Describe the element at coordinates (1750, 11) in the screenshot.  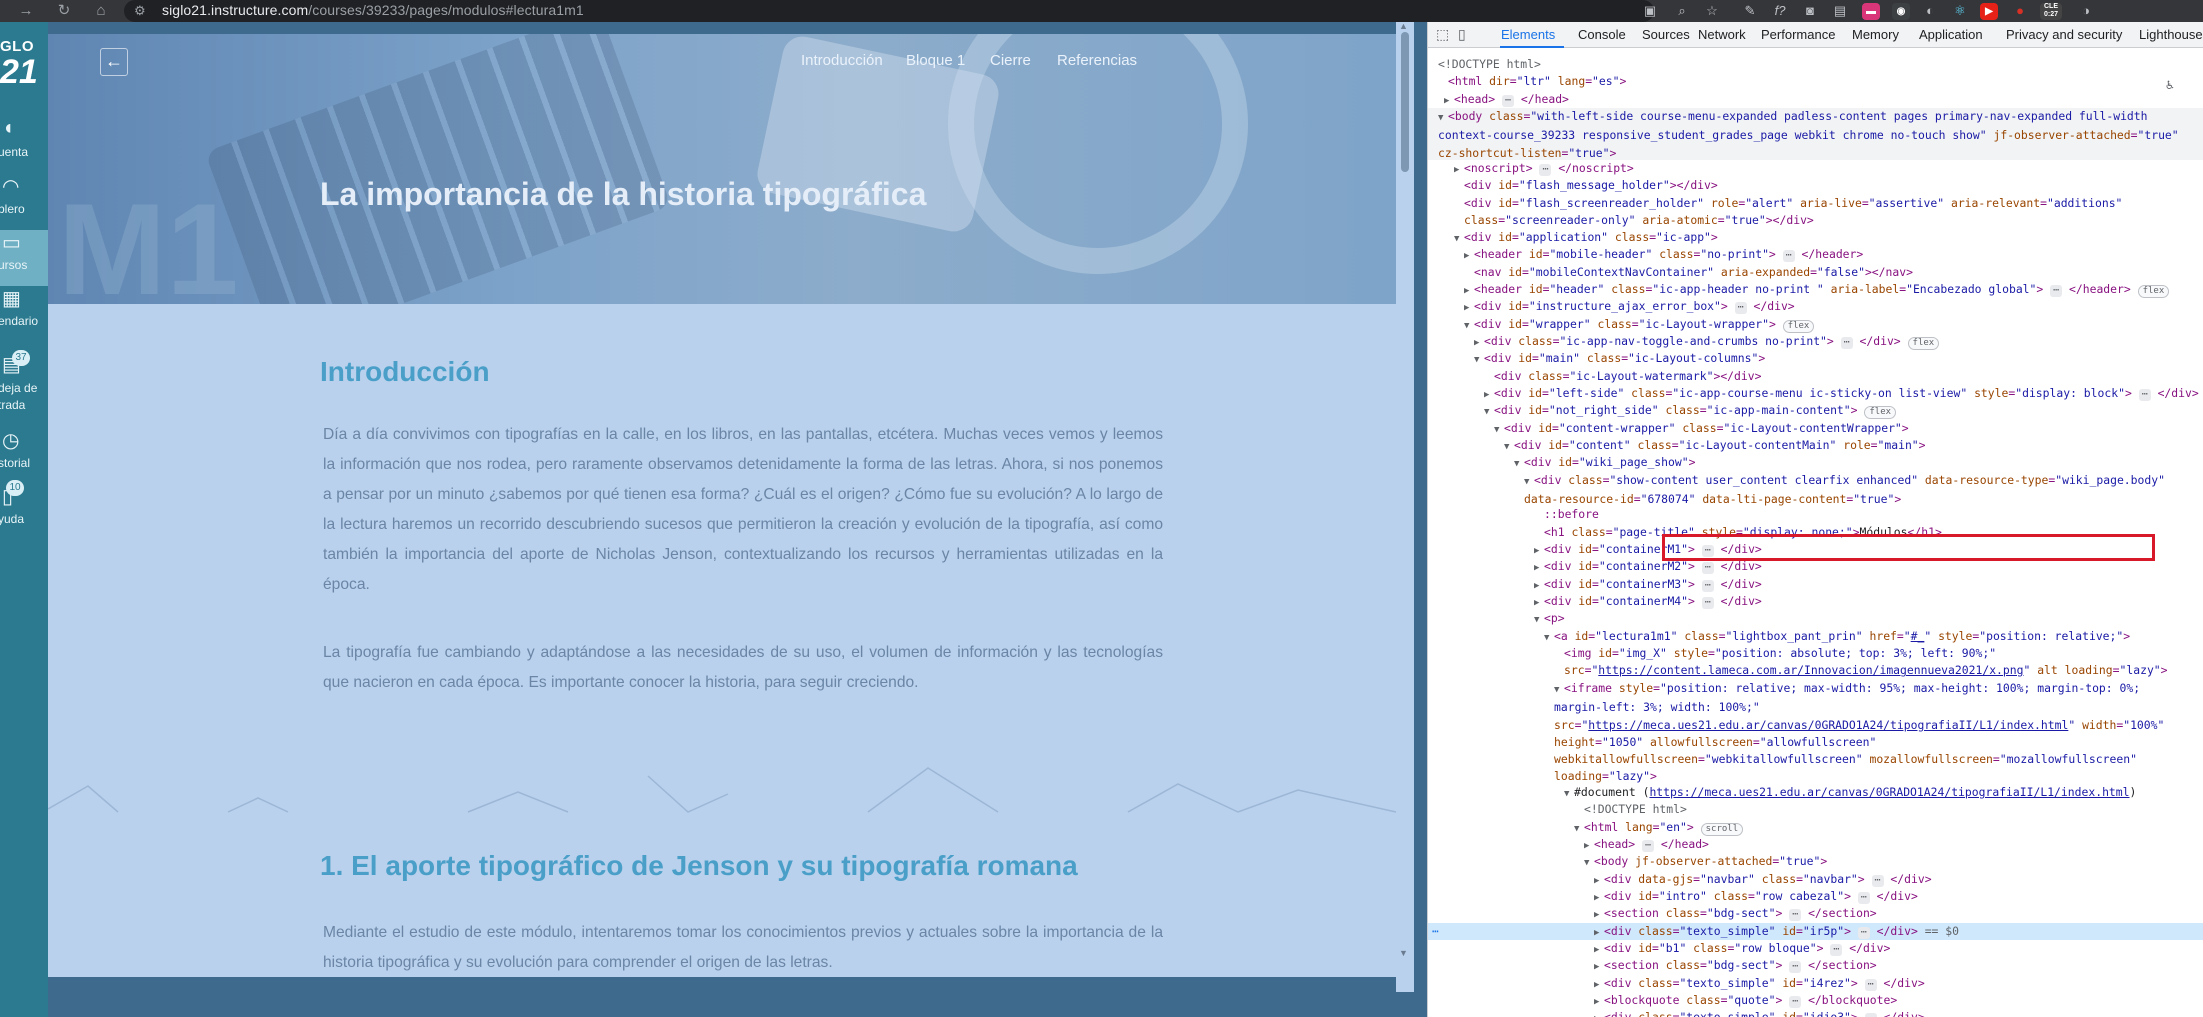
I see `eyedropper-extension-icon: ✎` at that location.